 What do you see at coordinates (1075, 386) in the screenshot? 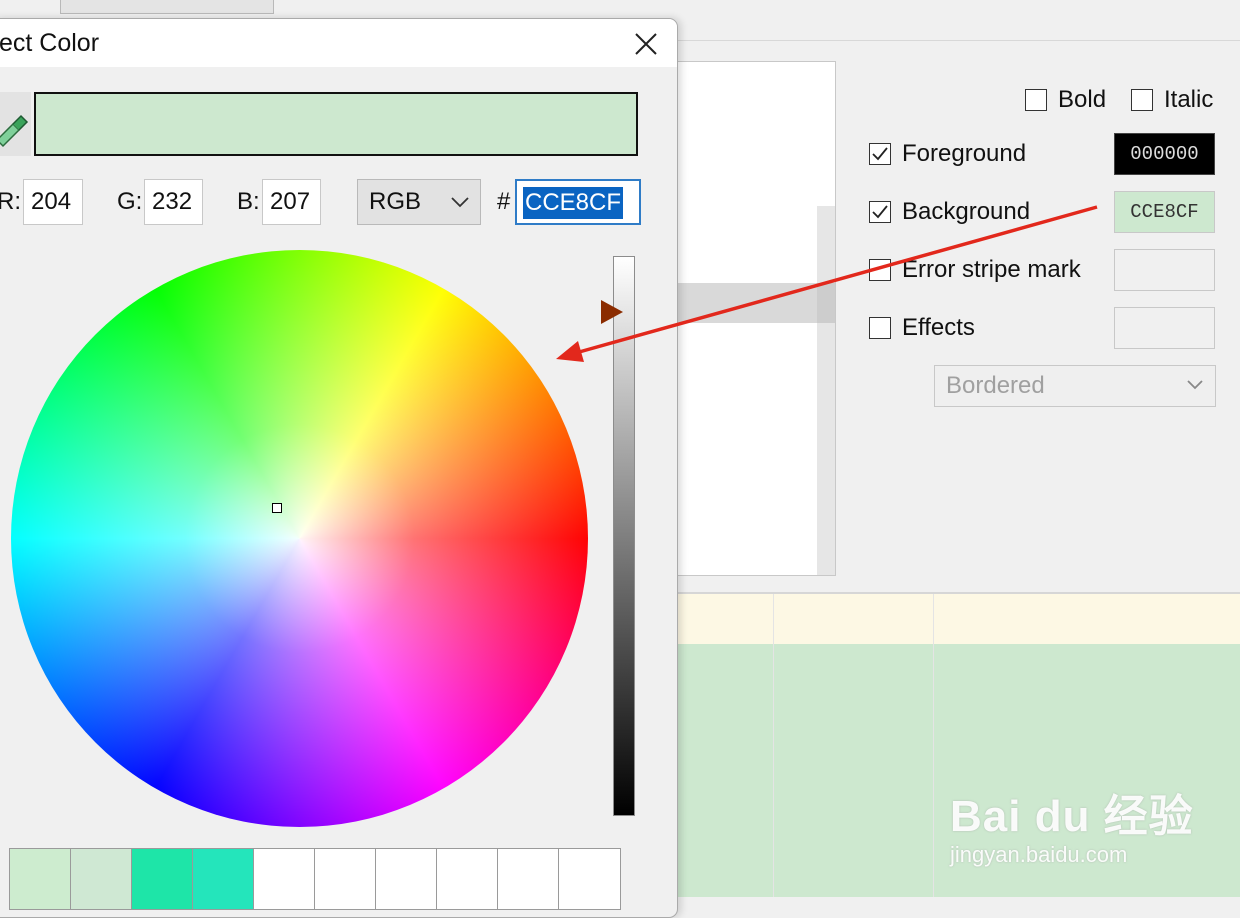
I see `effect-type-select: Bordered` at bounding box center [1075, 386].